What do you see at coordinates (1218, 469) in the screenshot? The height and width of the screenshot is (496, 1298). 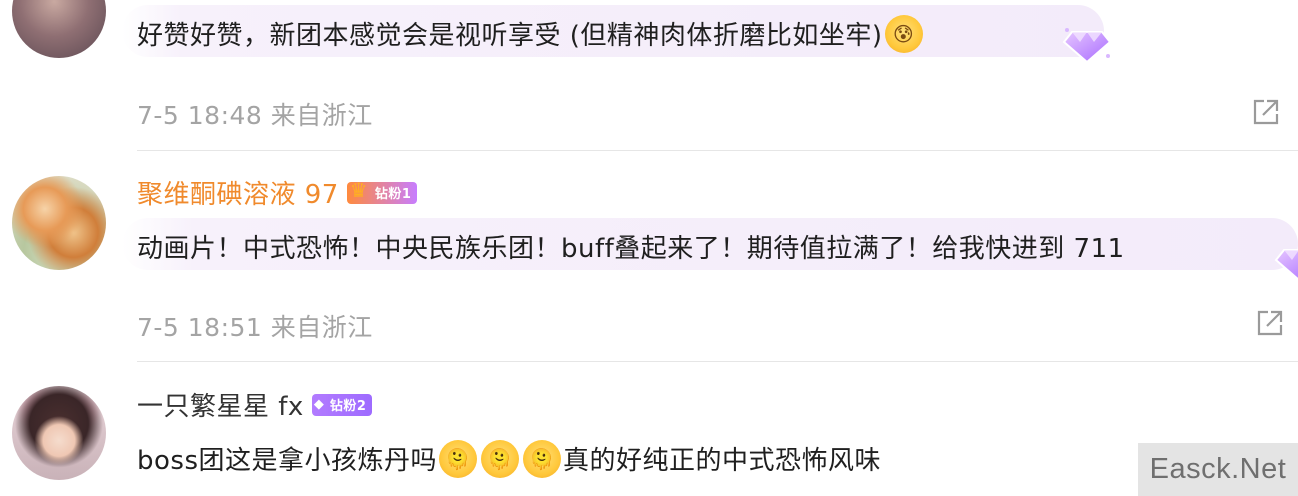 I see `watermark: Easck.Net` at bounding box center [1218, 469].